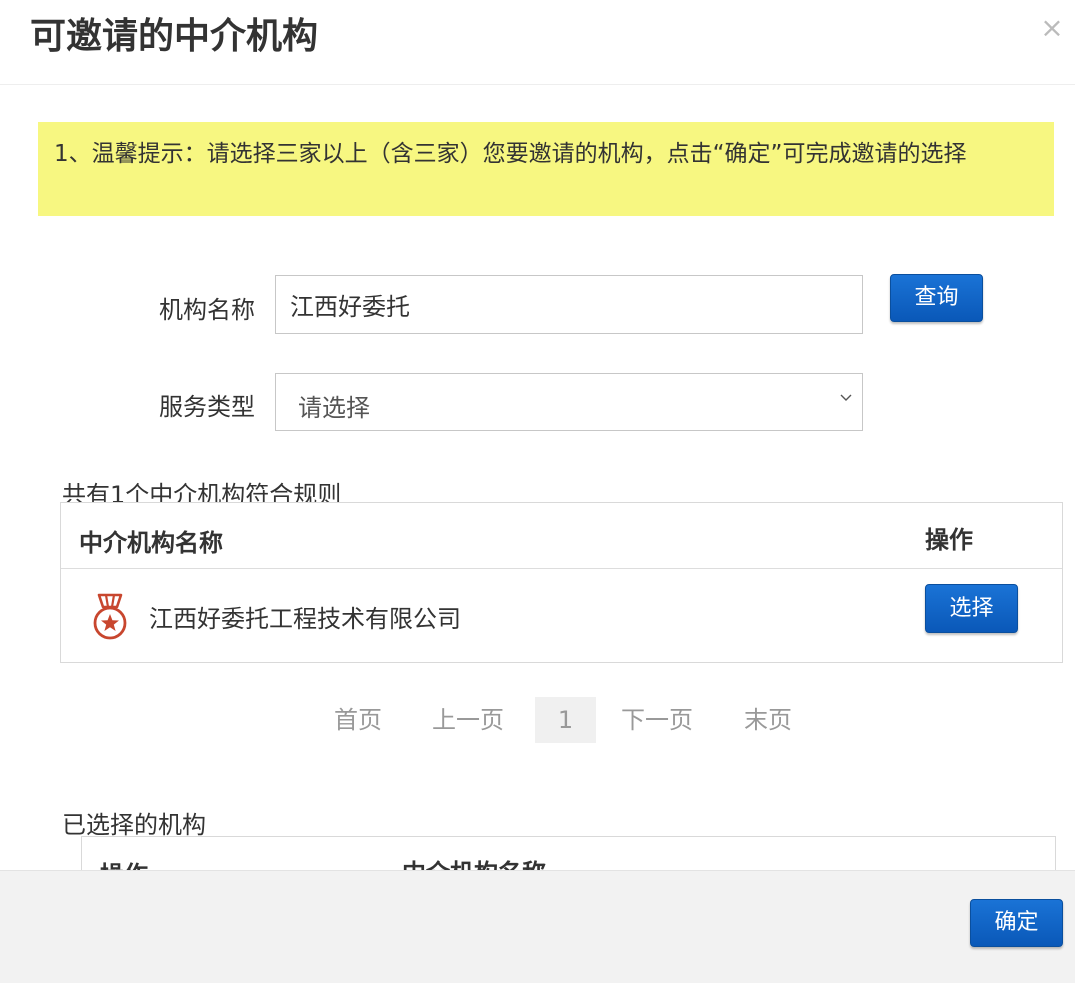 The width and height of the screenshot is (1075, 983). Describe the element at coordinates (110, 616) in the screenshot. I see `medal-icon` at that location.